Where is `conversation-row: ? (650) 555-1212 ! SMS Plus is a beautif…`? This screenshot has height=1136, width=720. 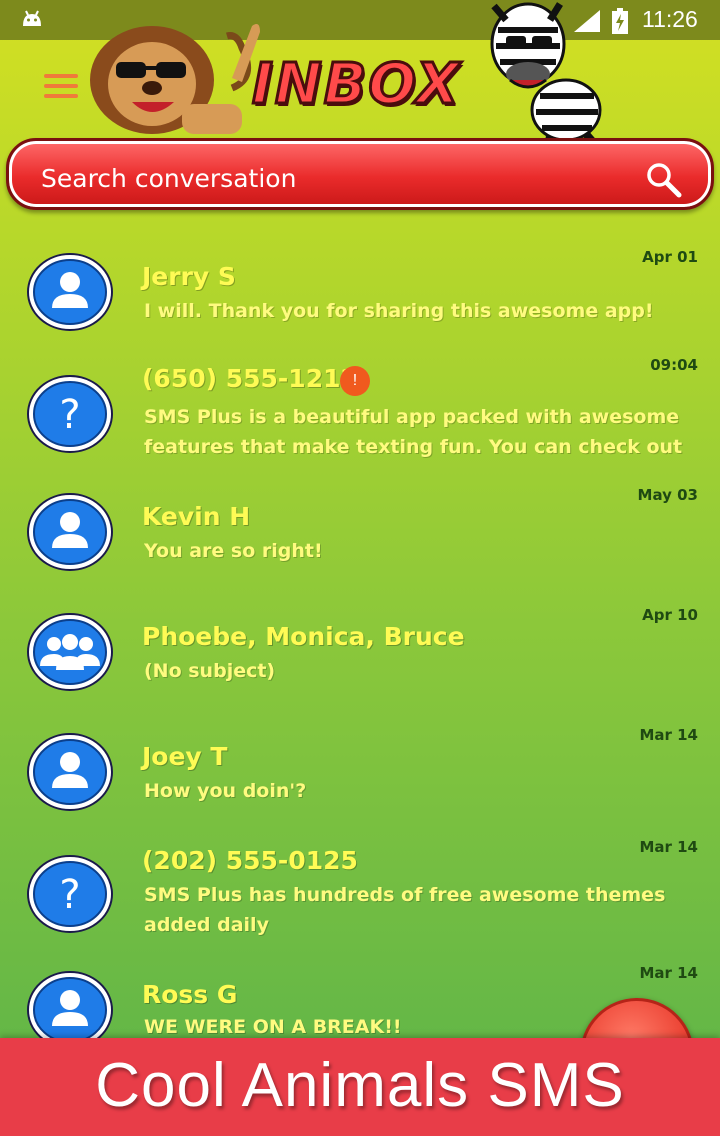
conversation-row: ? (650) 555-1212 ! SMS Plus is a beautif… is located at coordinates (360, 412).